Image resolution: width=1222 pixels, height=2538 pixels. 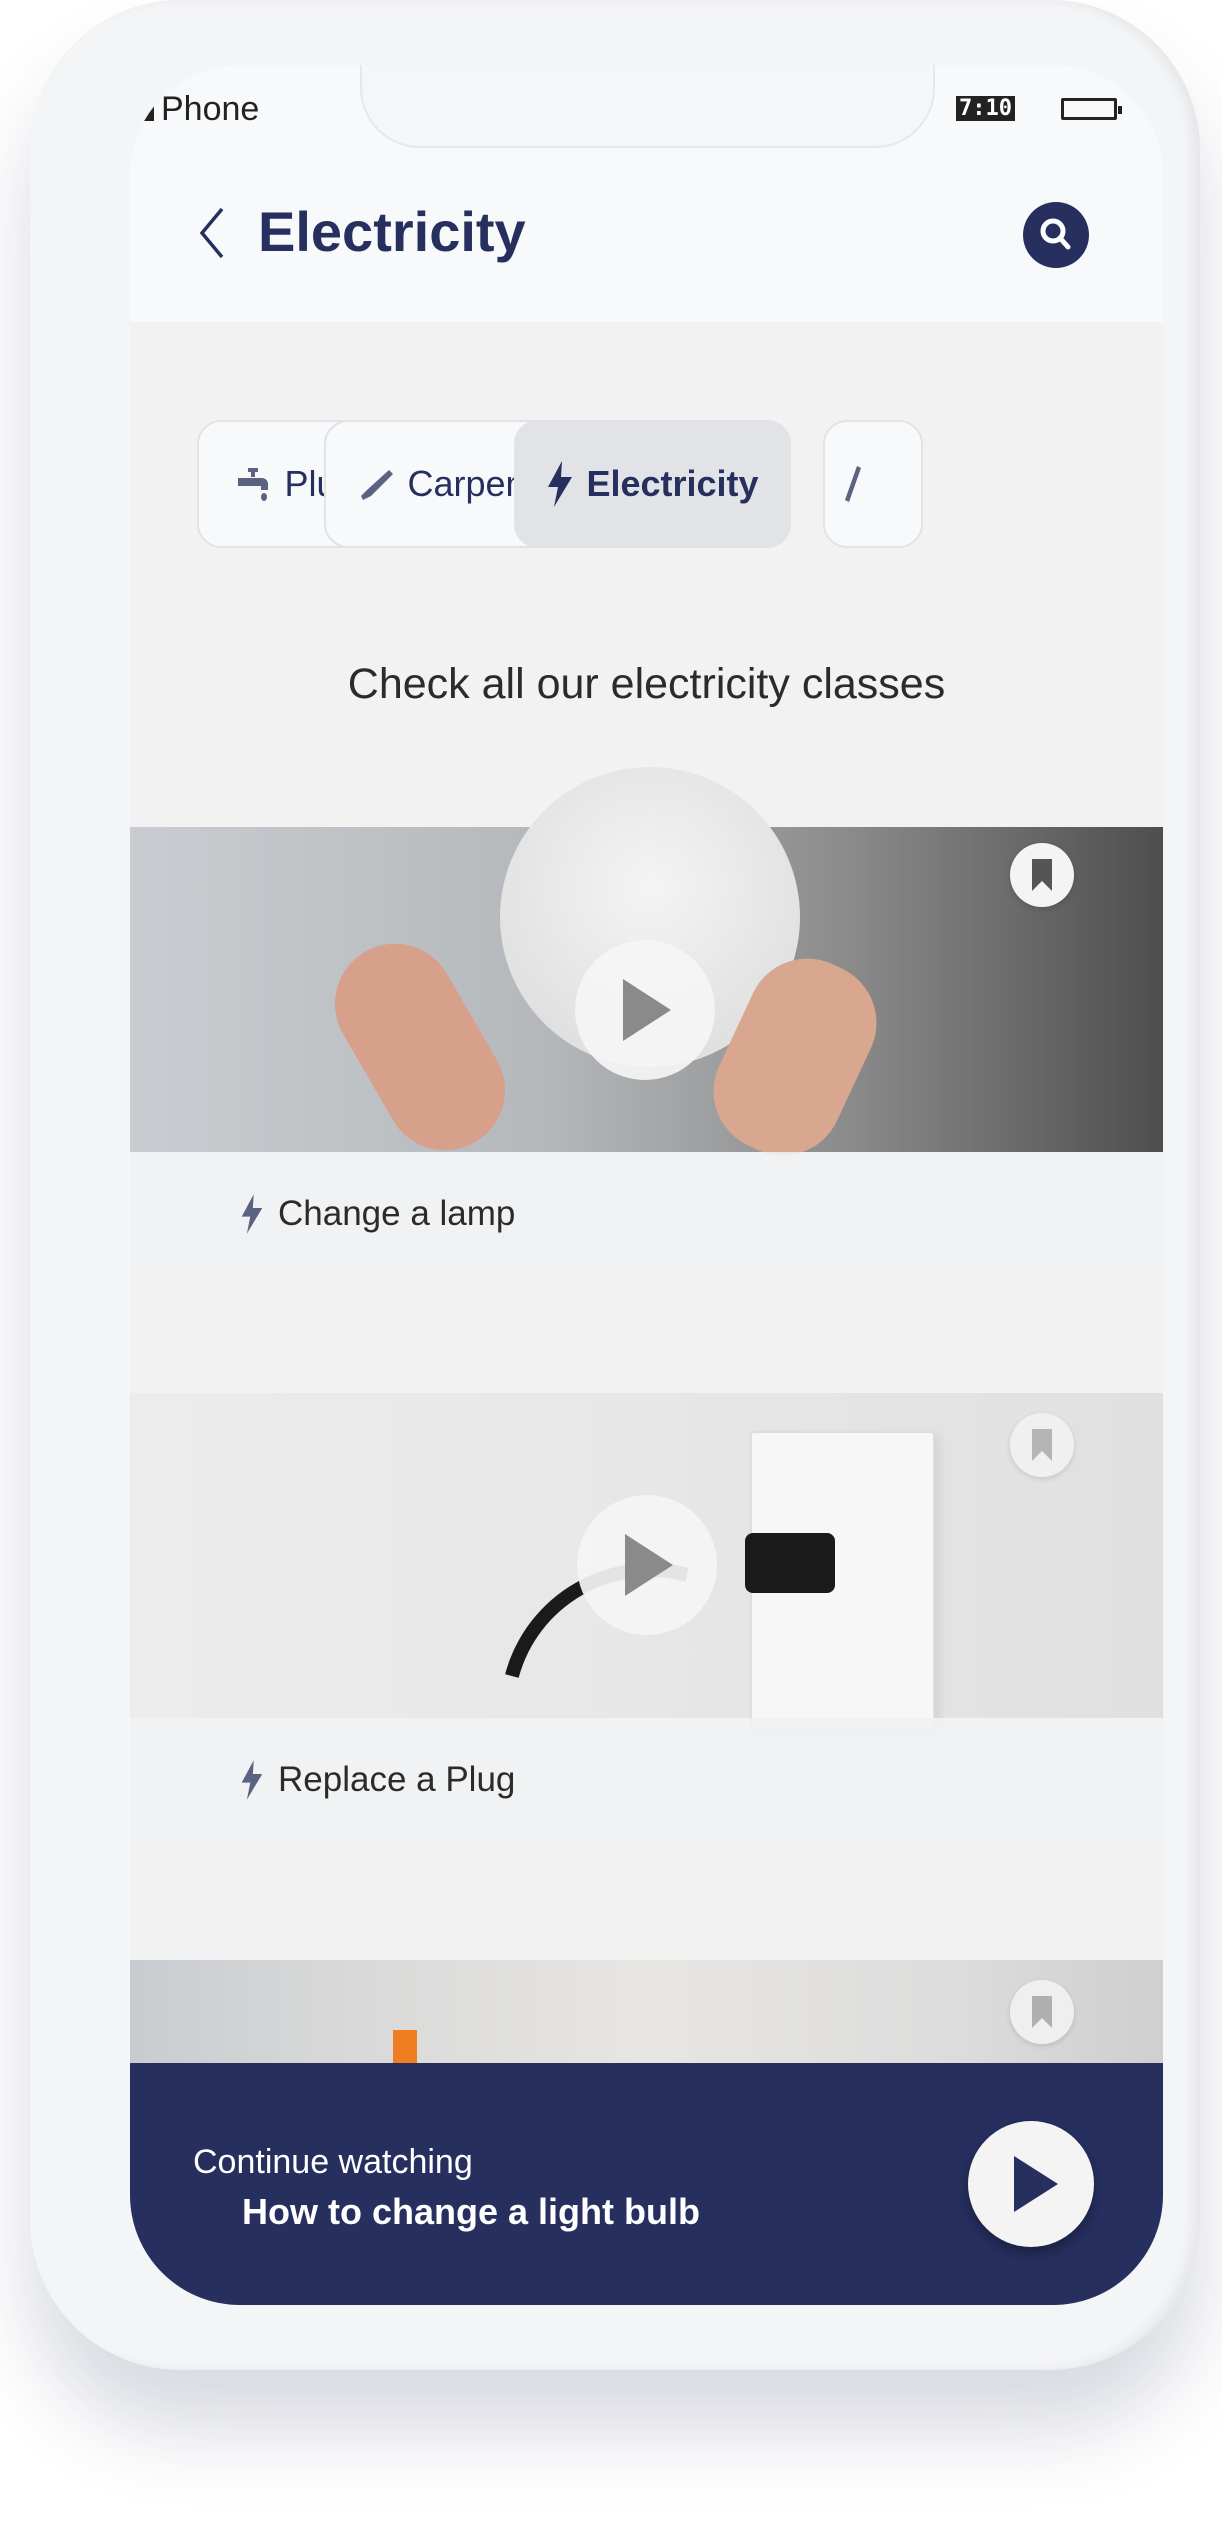 What do you see at coordinates (211, 233) in the screenshot?
I see `chevron-left-icon` at bounding box center [211, 233].